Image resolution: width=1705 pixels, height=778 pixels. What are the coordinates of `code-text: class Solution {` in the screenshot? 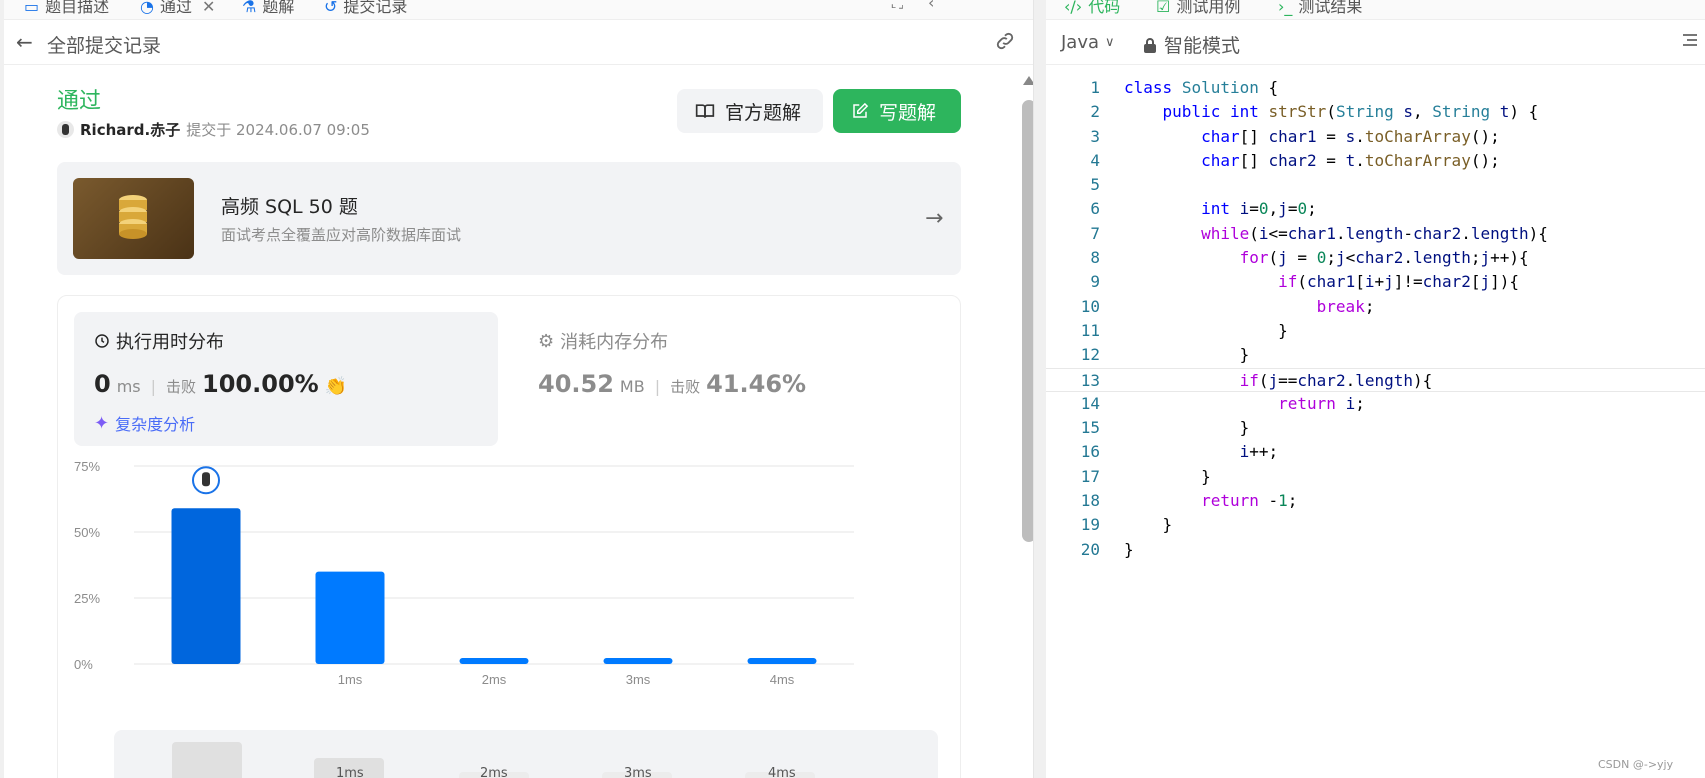 It's located at (1201, 87).